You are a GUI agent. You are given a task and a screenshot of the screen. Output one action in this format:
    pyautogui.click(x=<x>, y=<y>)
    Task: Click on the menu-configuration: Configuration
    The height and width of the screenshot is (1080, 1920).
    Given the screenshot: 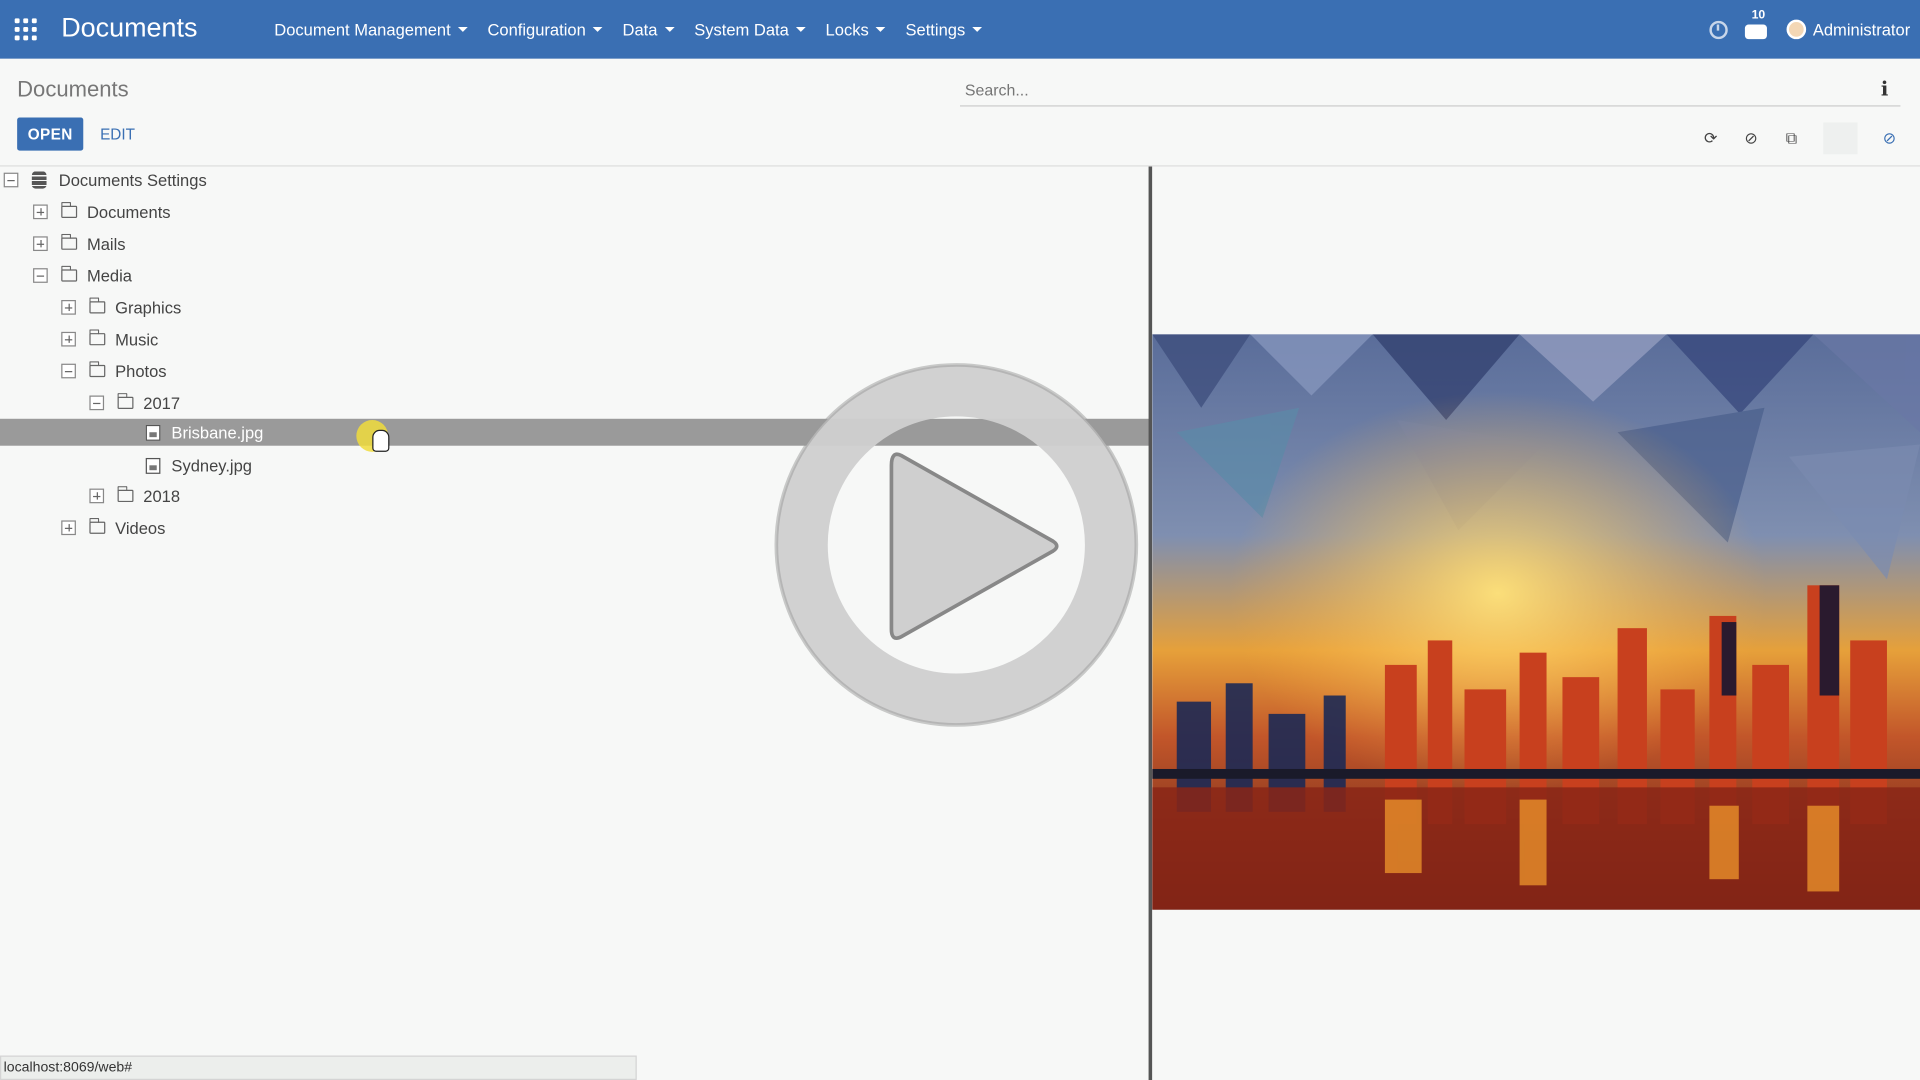 What is the action you would take?
    pyautogui.click(x=545, y=29)
    